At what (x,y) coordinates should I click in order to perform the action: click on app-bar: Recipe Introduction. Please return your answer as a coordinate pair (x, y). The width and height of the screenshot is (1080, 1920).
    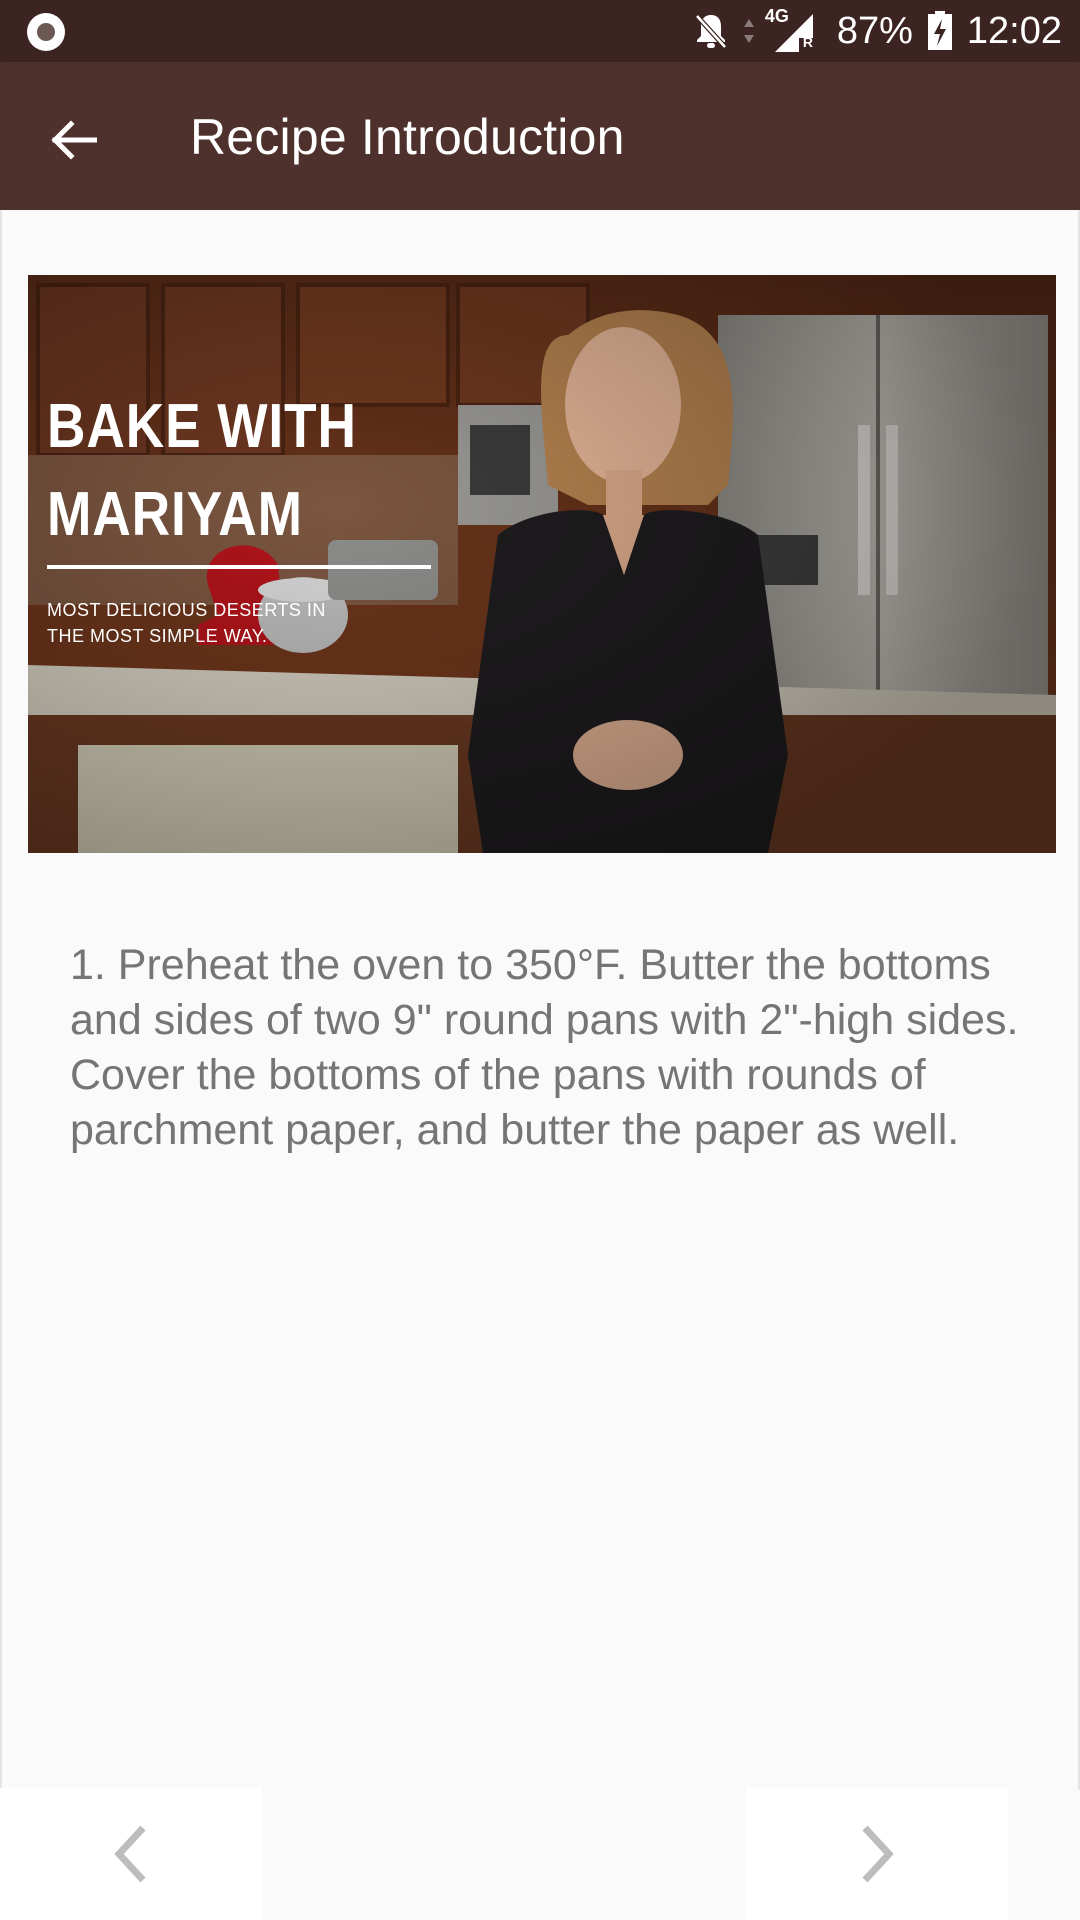
    Looking at the image, I should click on (540, 136).